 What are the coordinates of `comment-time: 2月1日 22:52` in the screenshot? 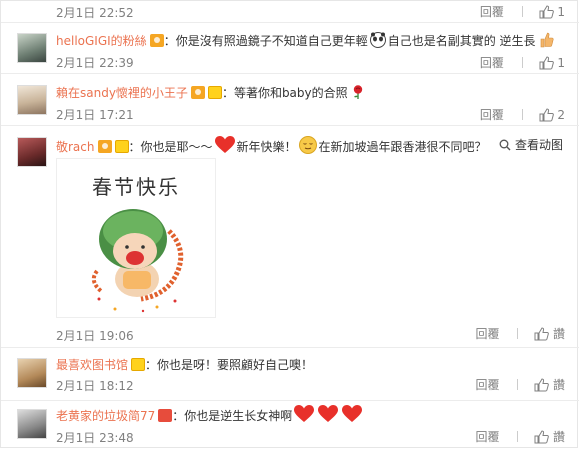 It's located at (95, 13).